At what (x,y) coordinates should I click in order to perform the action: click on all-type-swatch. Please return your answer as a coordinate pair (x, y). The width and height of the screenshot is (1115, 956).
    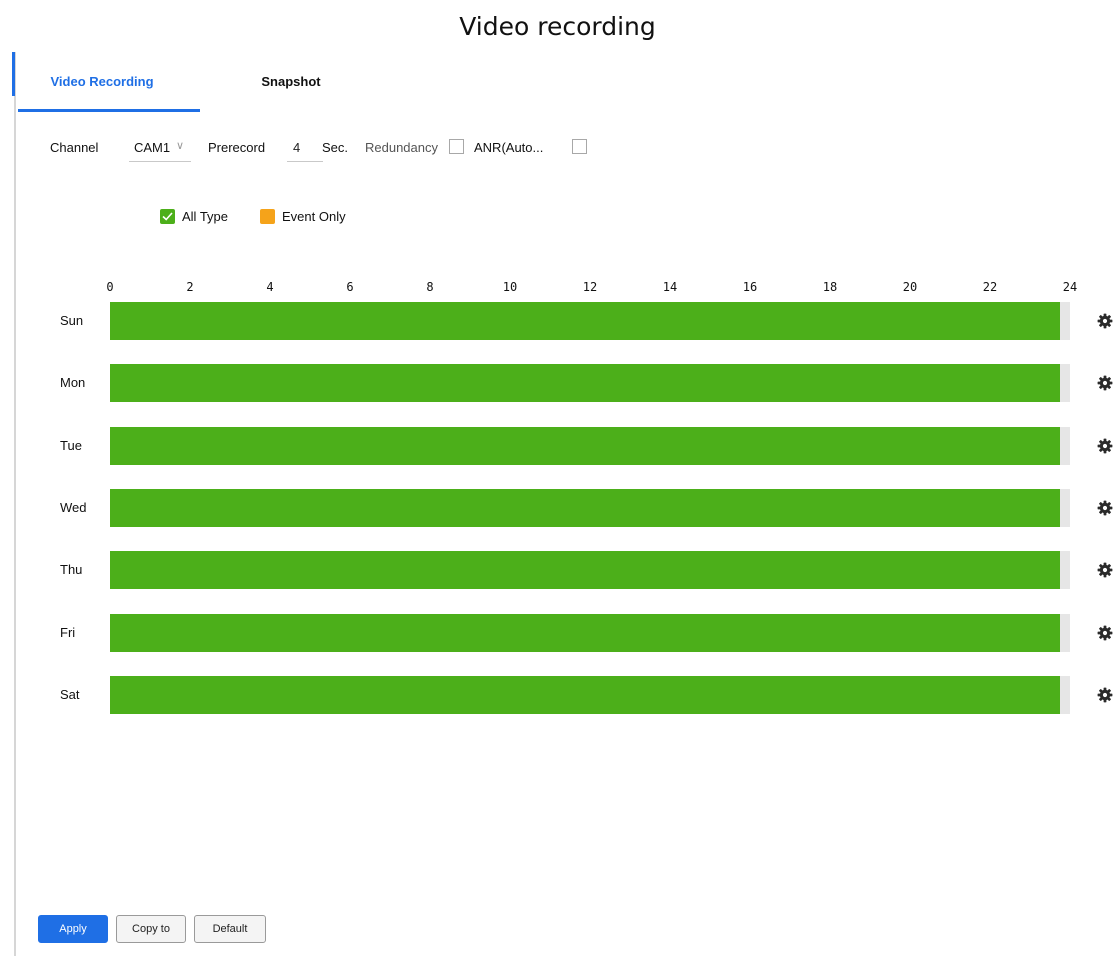
    Looking at the image, I should click on (167, 216).